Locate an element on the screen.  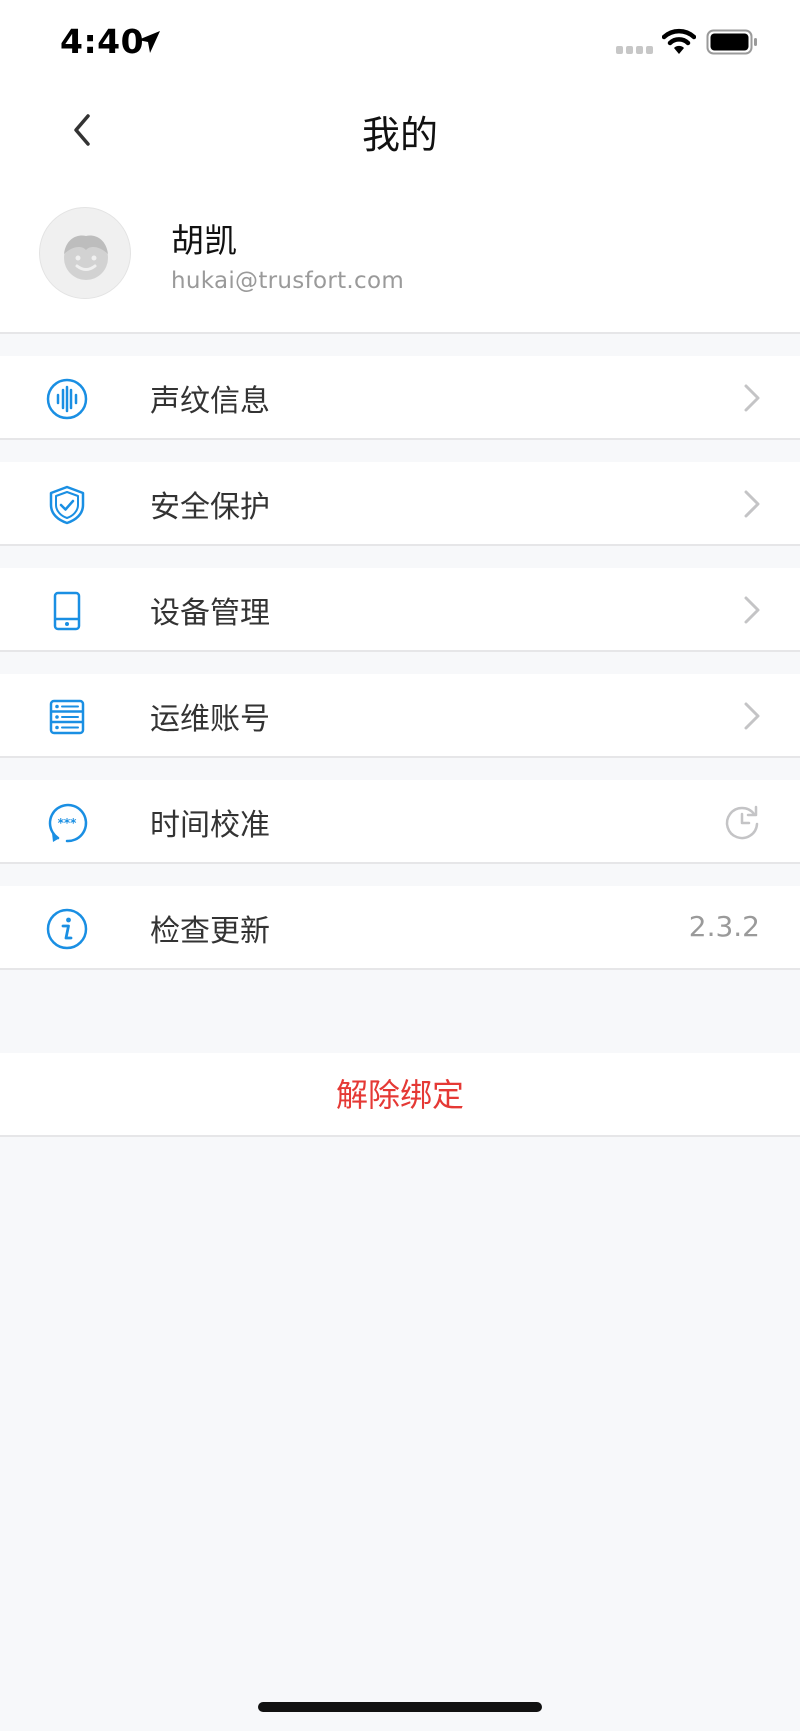
server-list-icon is located at coordinates (67, 717).